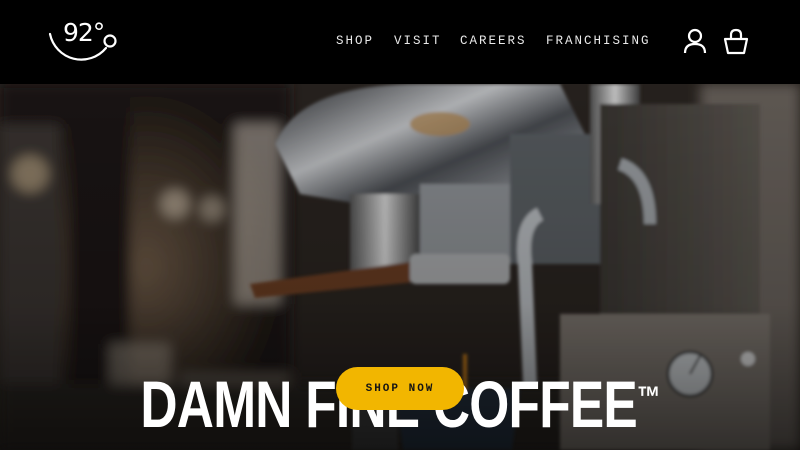  I want to click on nav-item-careers: CAREERS, so click(493, 41).